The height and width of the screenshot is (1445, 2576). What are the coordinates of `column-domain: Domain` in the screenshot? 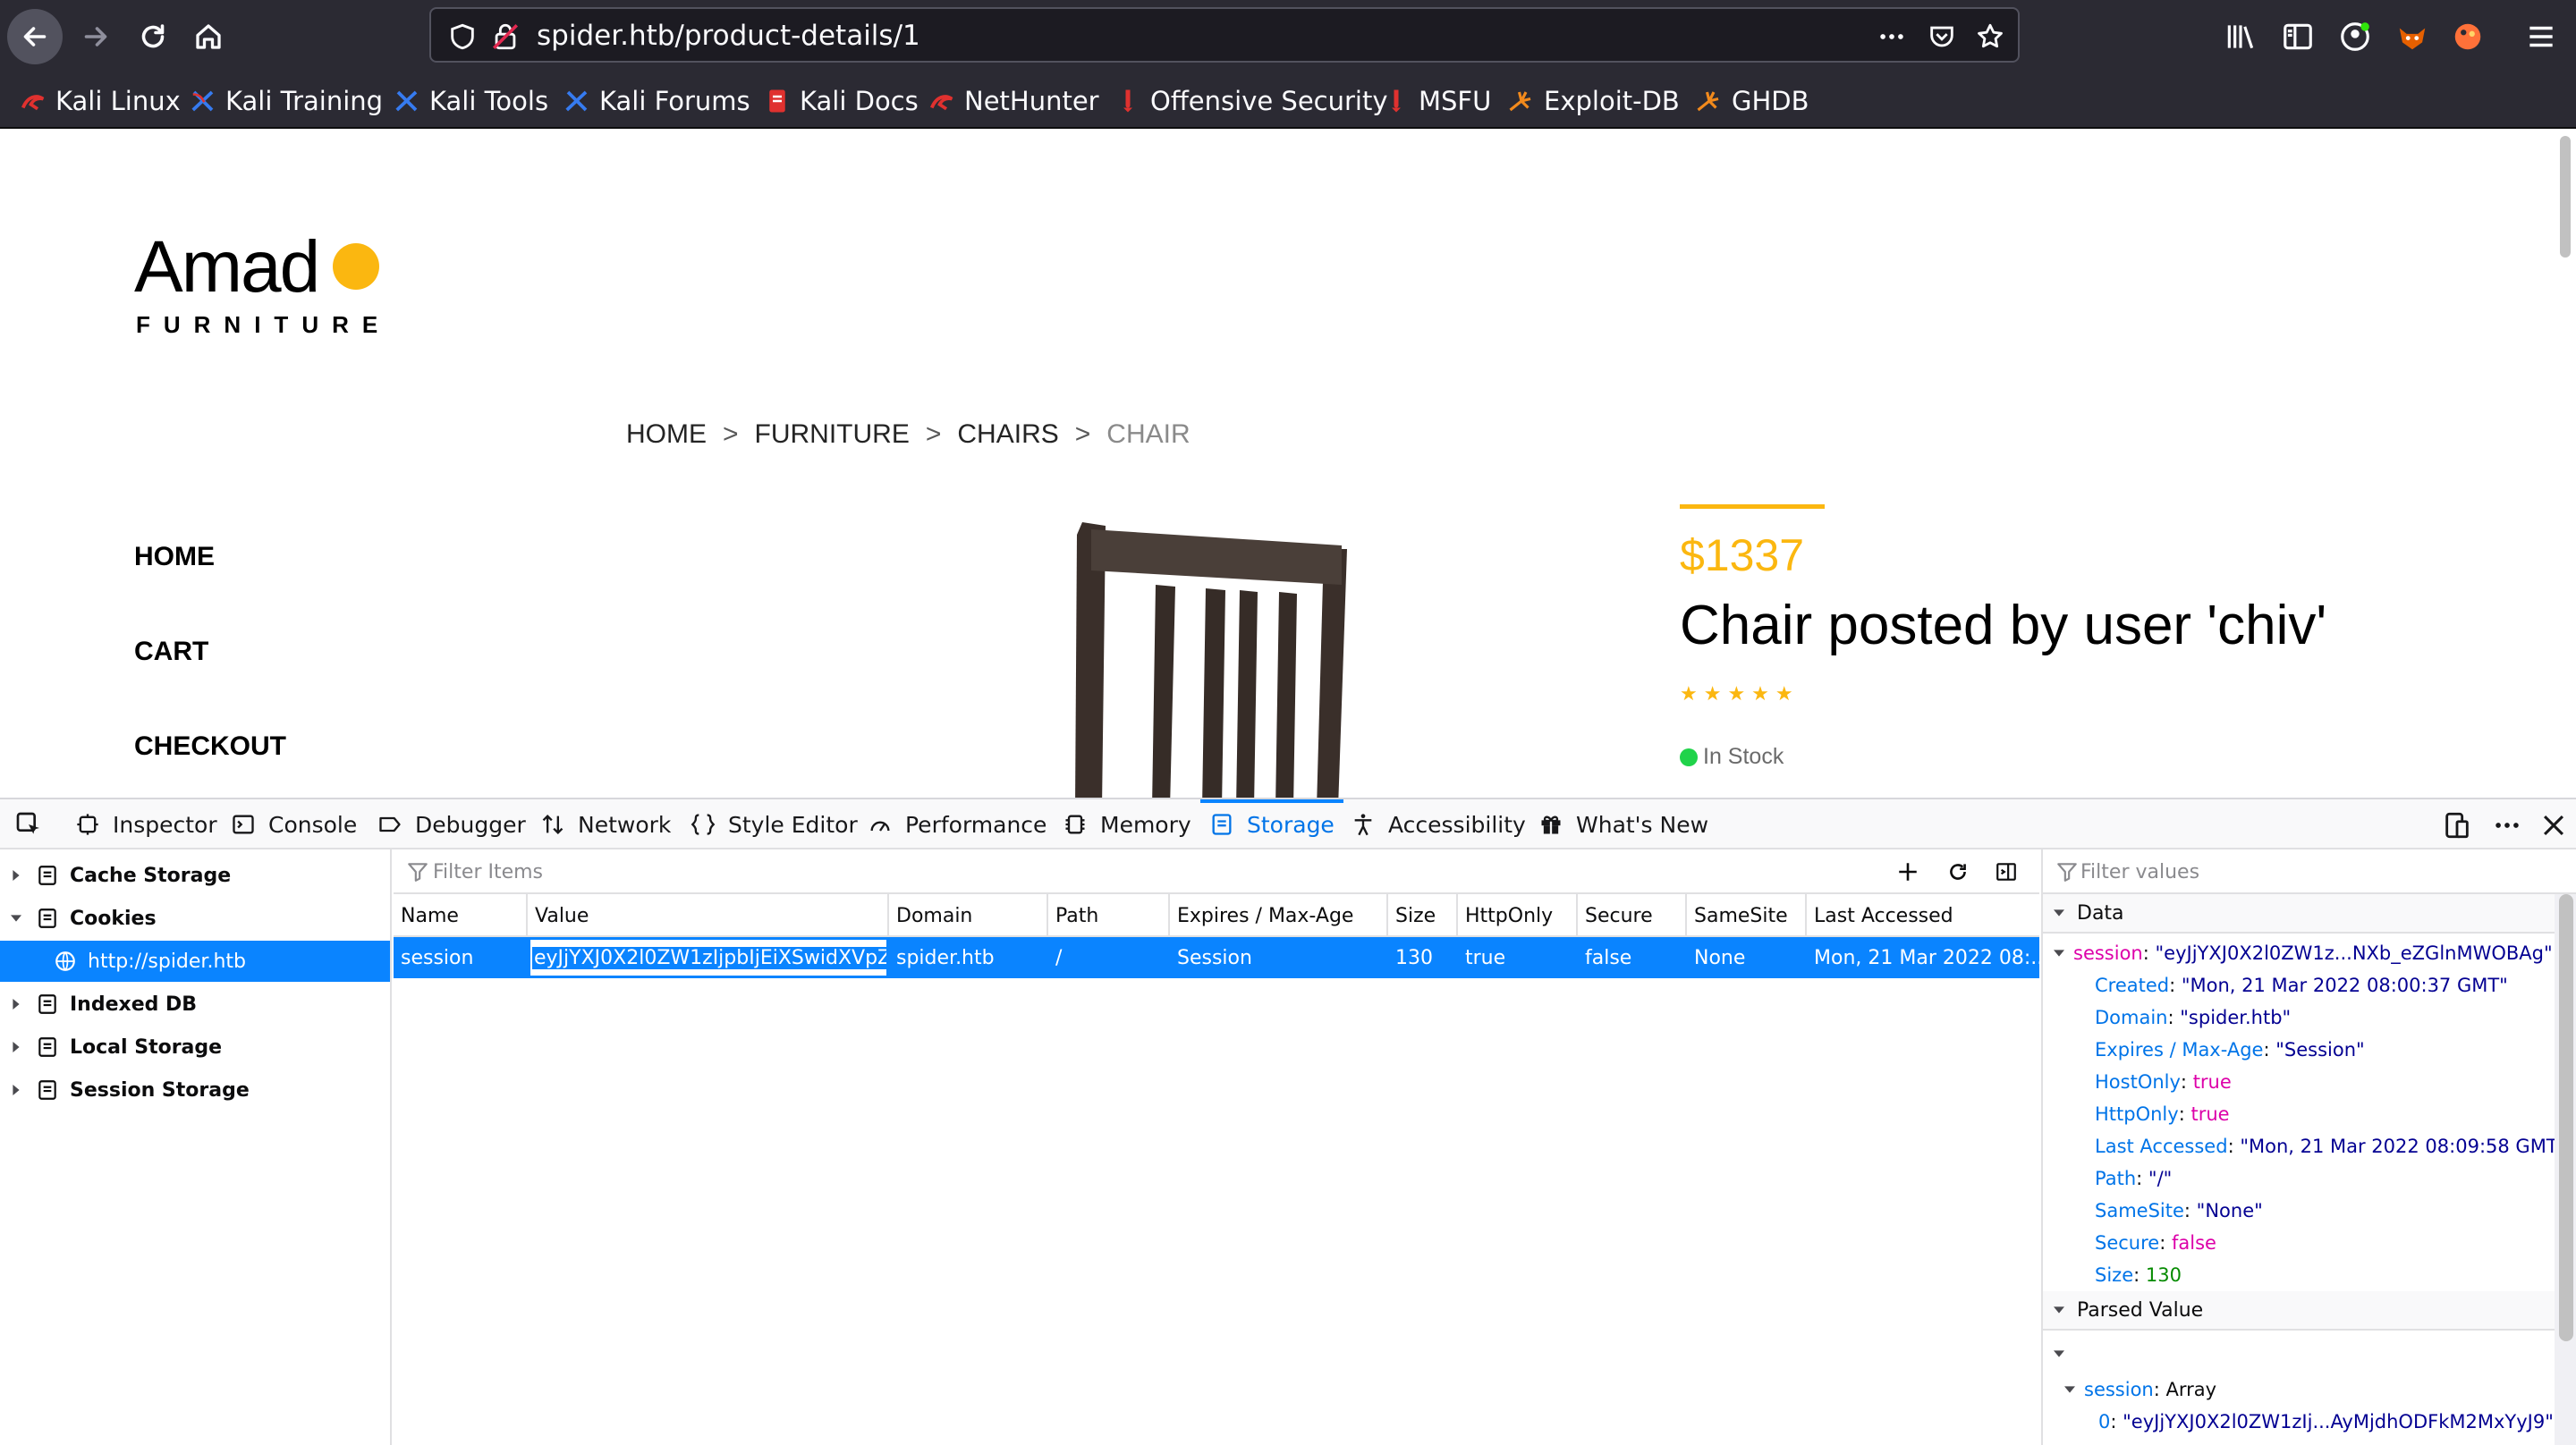 It's located at (968, 915).